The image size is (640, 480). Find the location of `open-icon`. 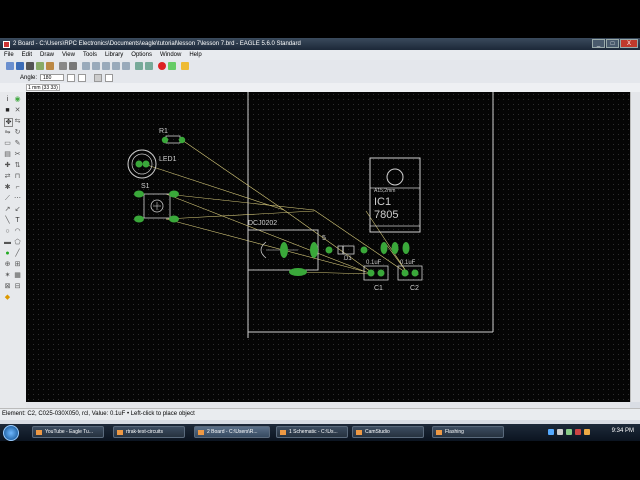

open-icon is located at coordinates (10, 66).